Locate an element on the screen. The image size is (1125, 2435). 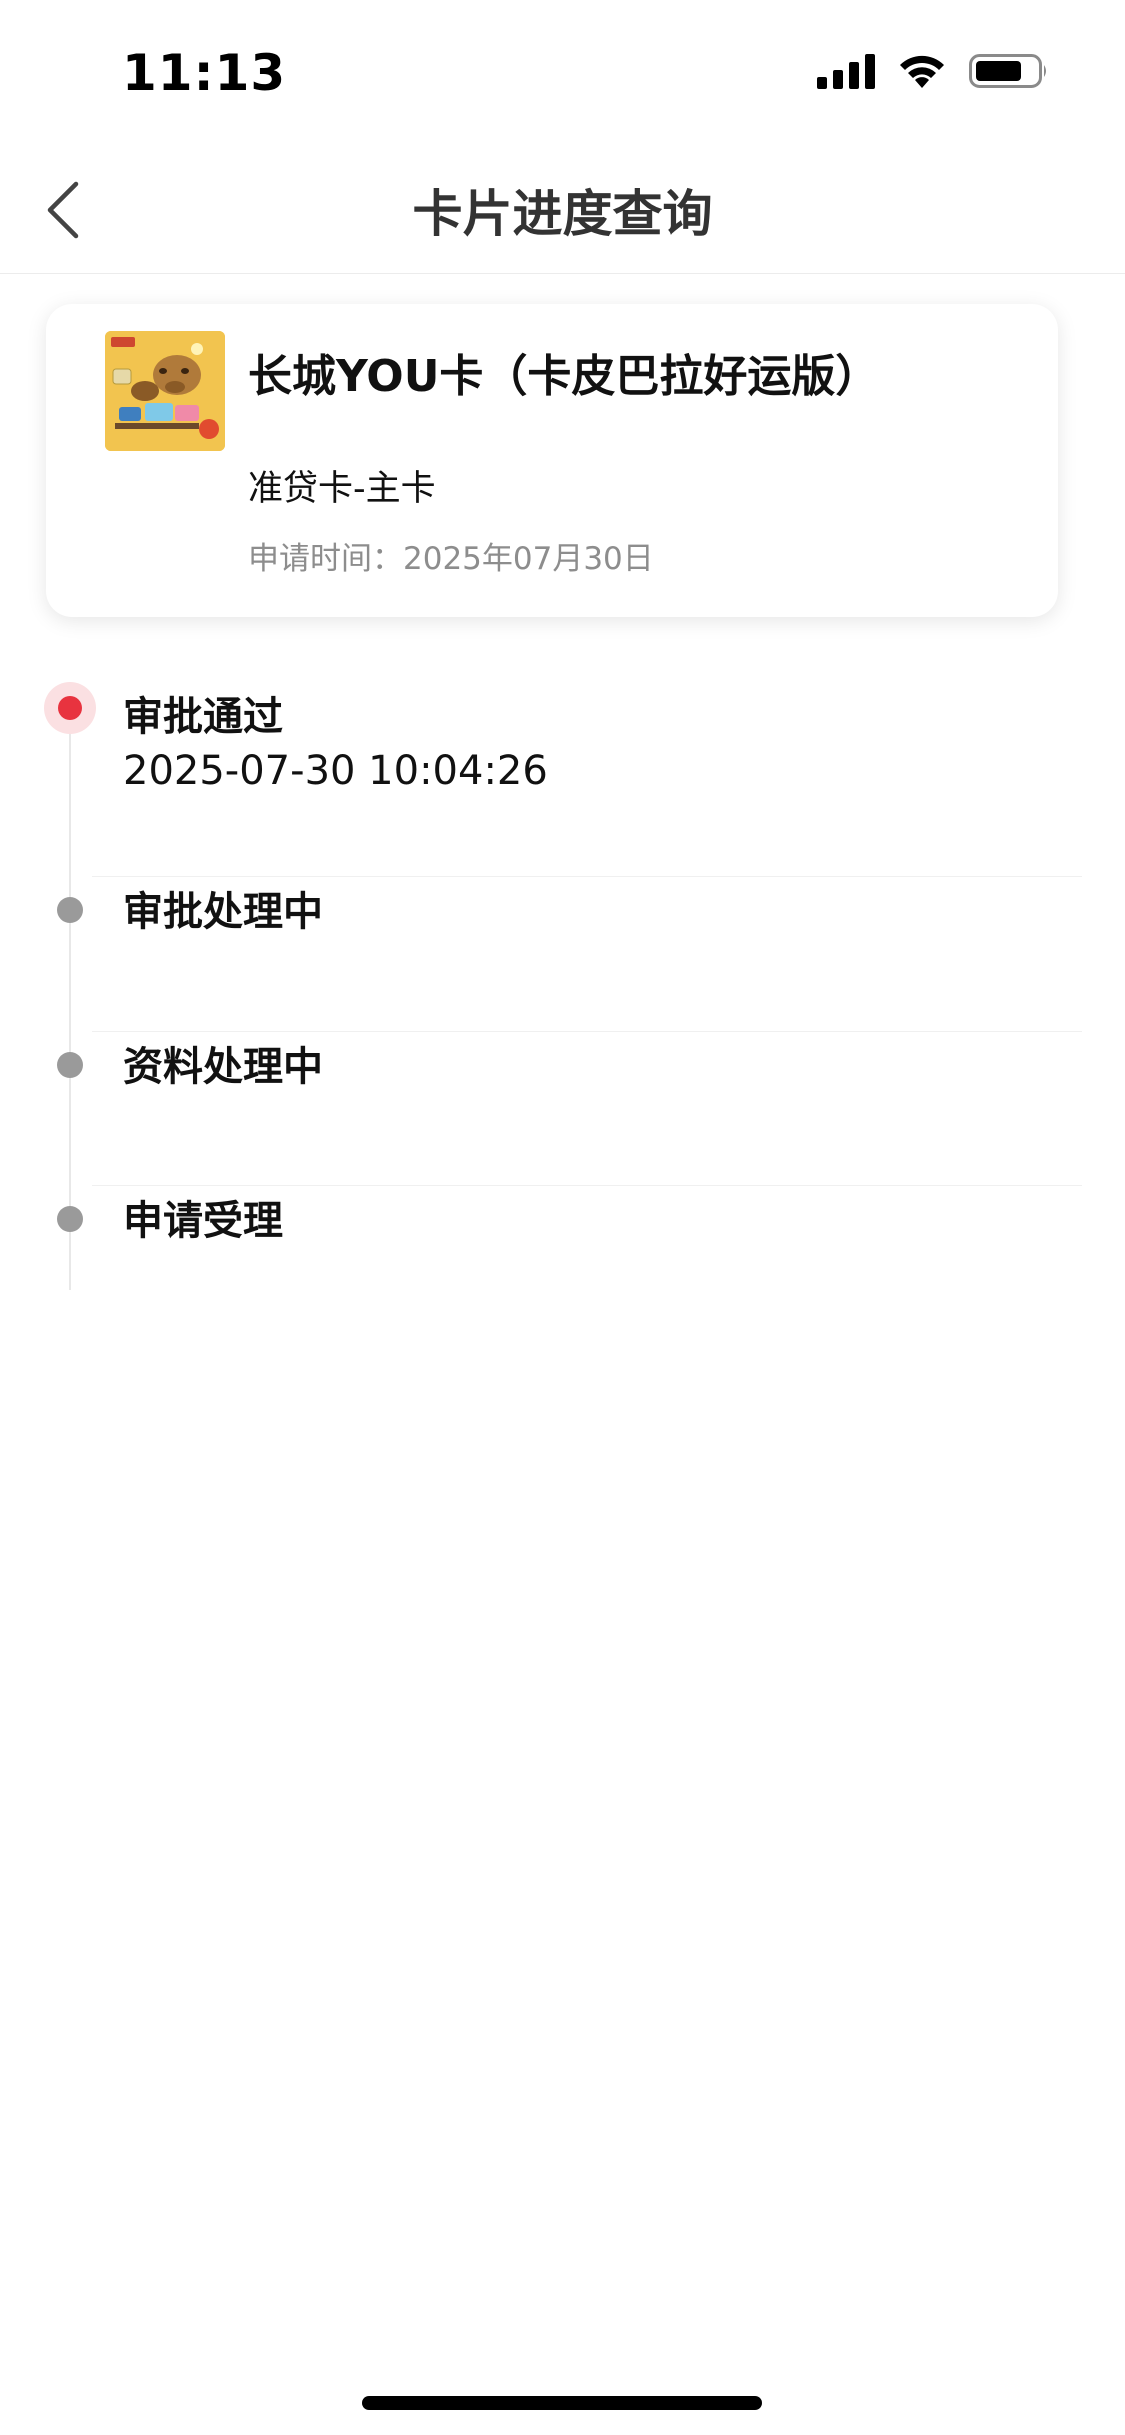
step-label: 审批处理中 is located at coordinates (223, 912).